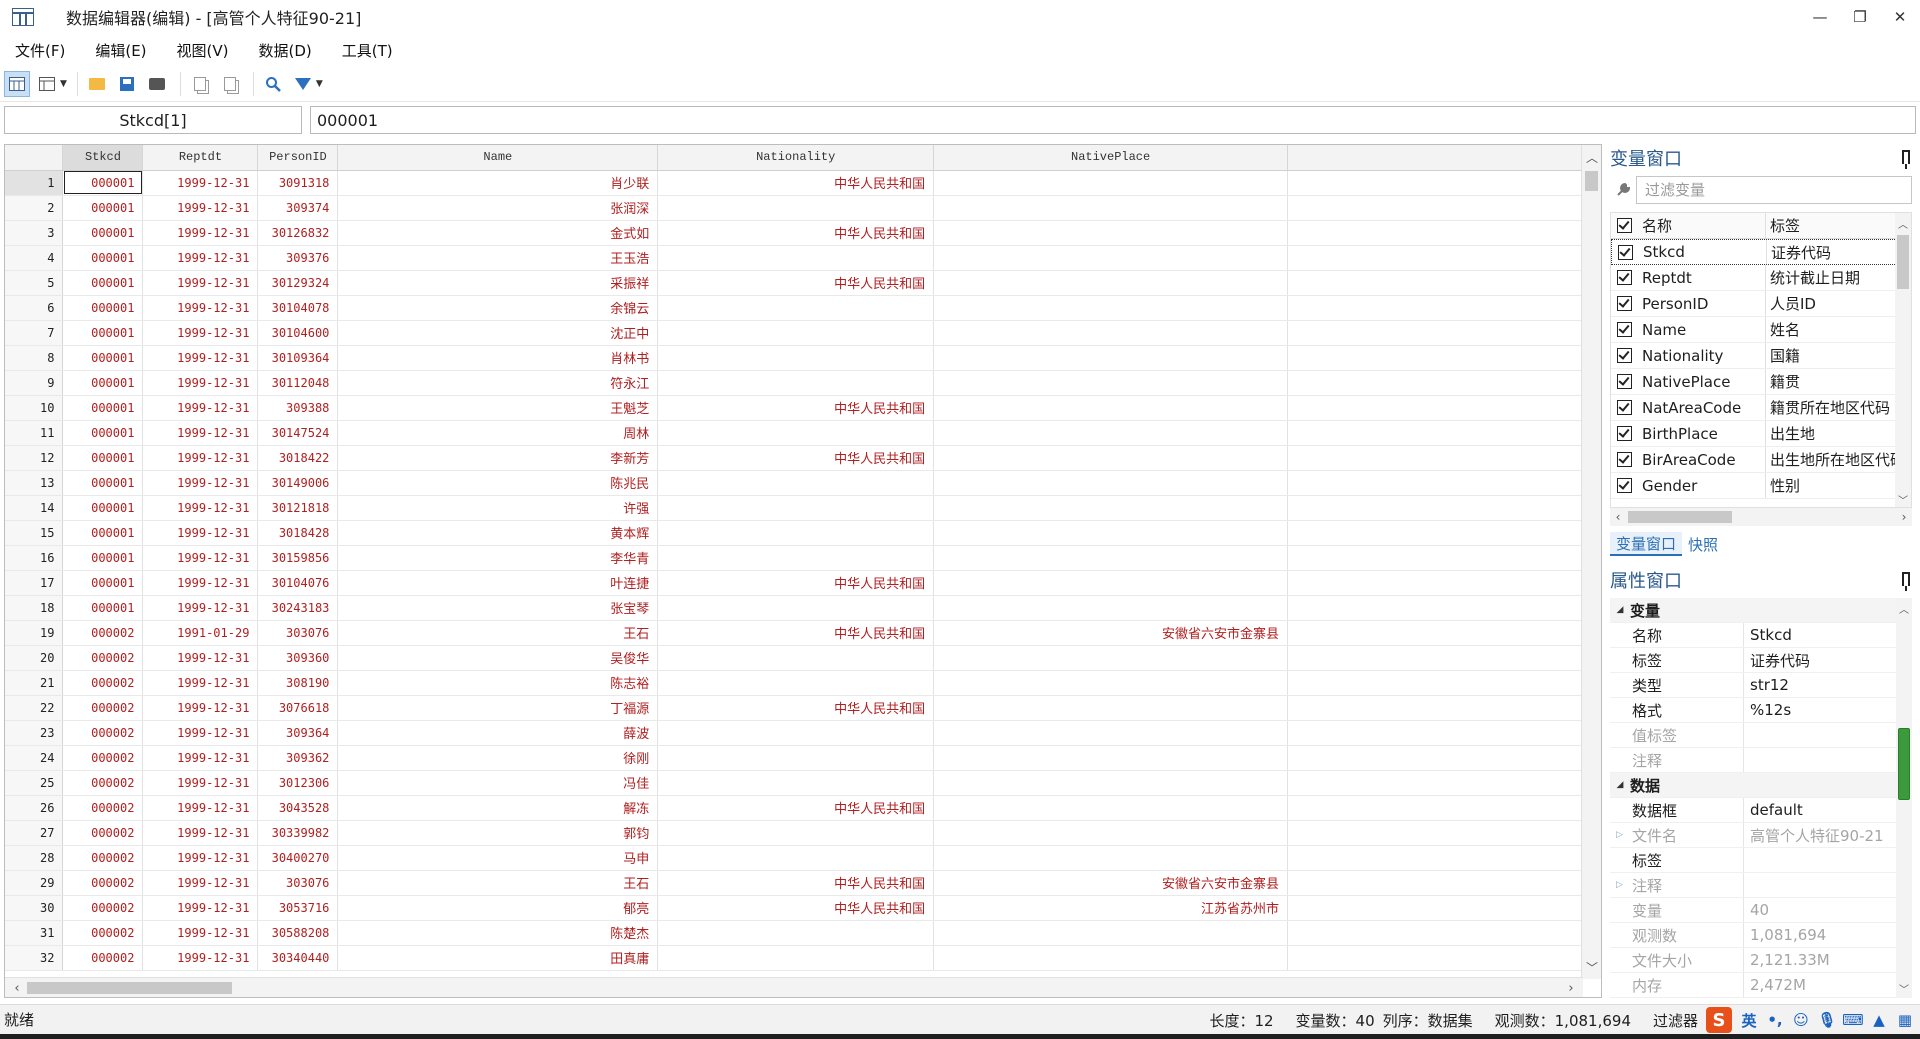  I want to click on table-cell: 肖少联, so click(498, 183).